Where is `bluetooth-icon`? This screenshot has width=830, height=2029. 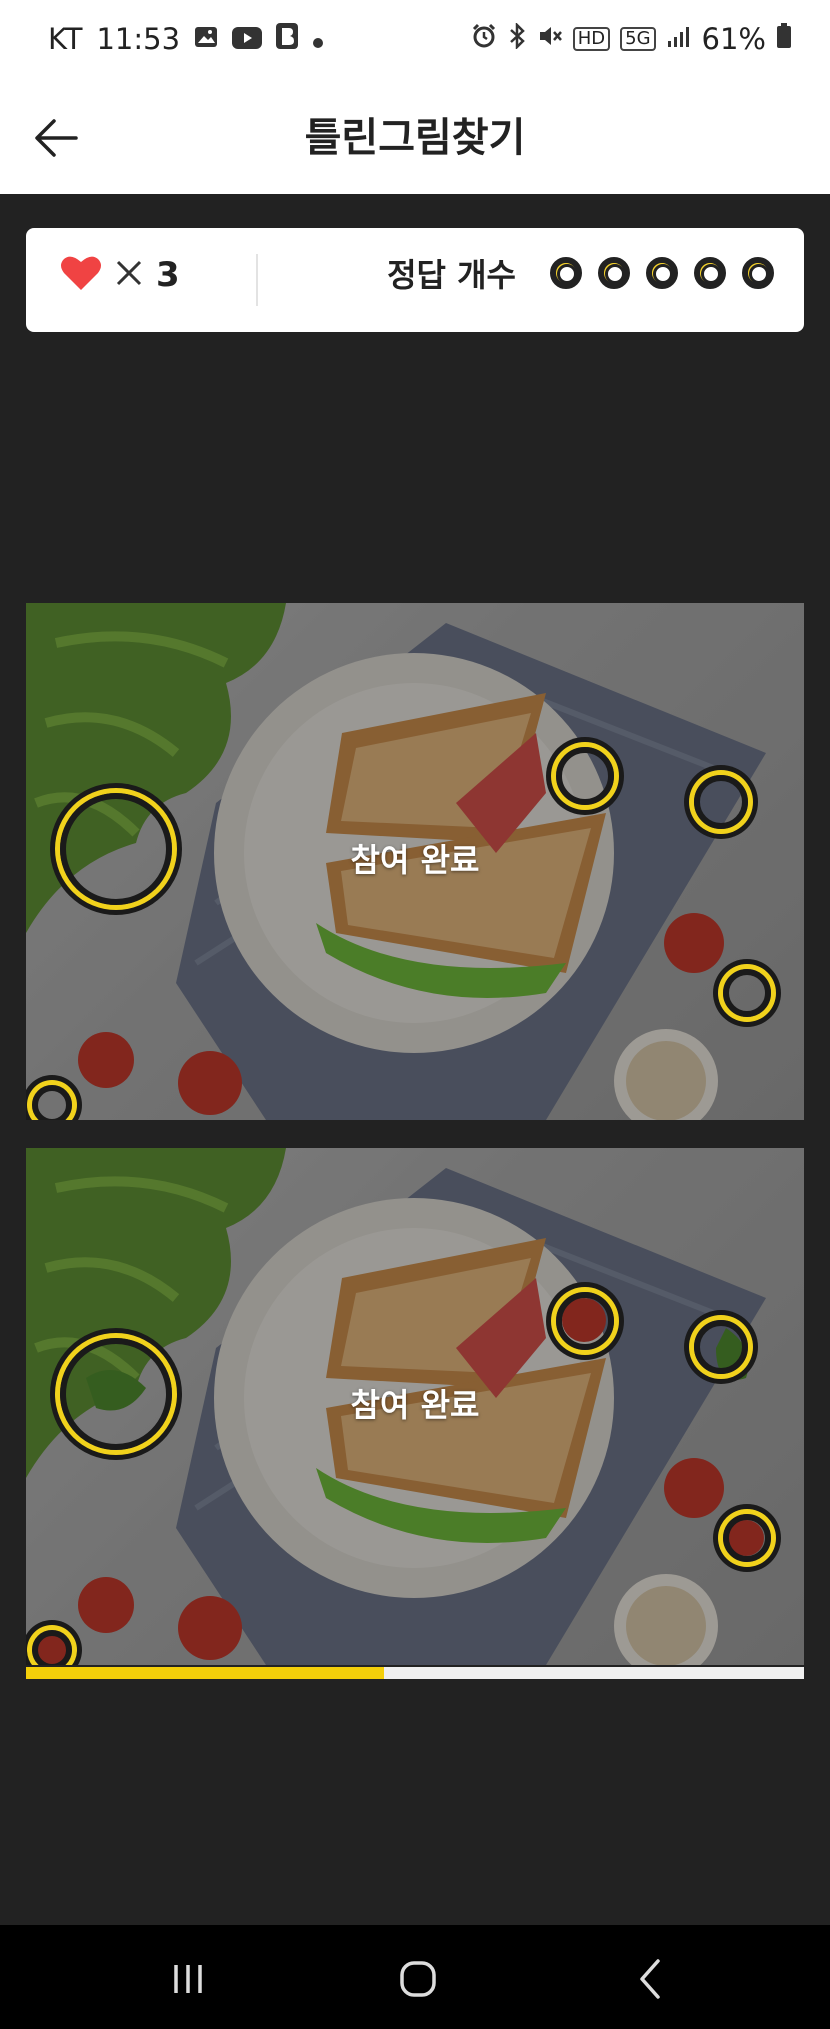
bluetooth-icon is located at coordinates (517, 38).